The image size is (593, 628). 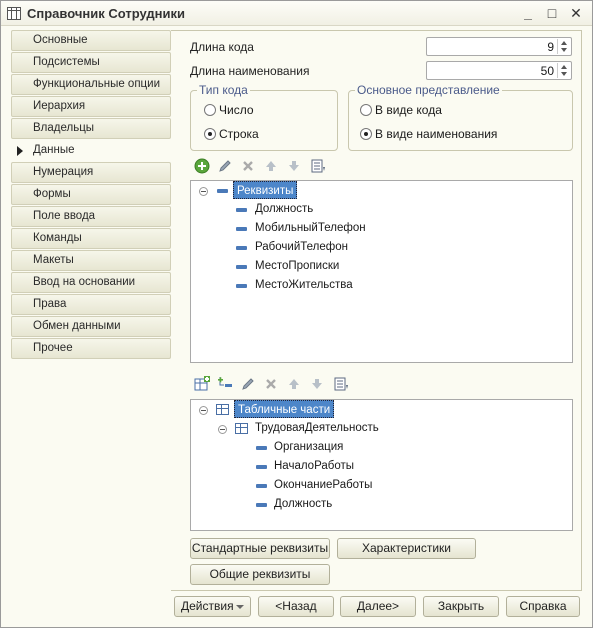 What do you see at coordinates (91, 304) in the screenshot?
I see `tab-rights: Права` at bounding box center [91, 304].